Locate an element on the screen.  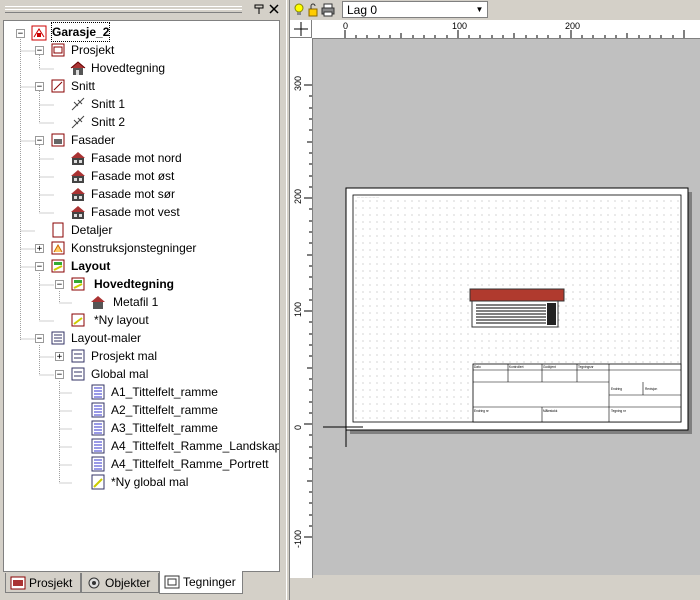
title-block-cell: Målestokk is located at coordinates (550, 411).